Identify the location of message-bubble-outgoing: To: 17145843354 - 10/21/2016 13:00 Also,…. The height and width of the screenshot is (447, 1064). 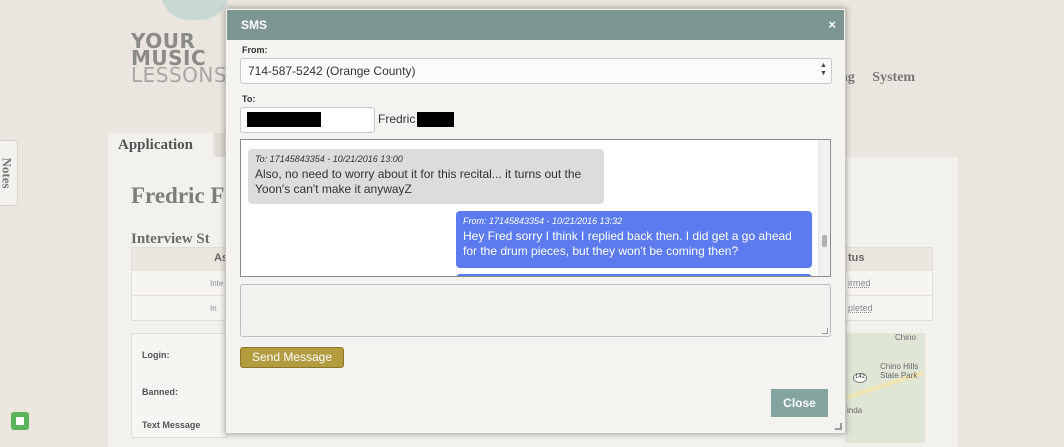
(426, 176).